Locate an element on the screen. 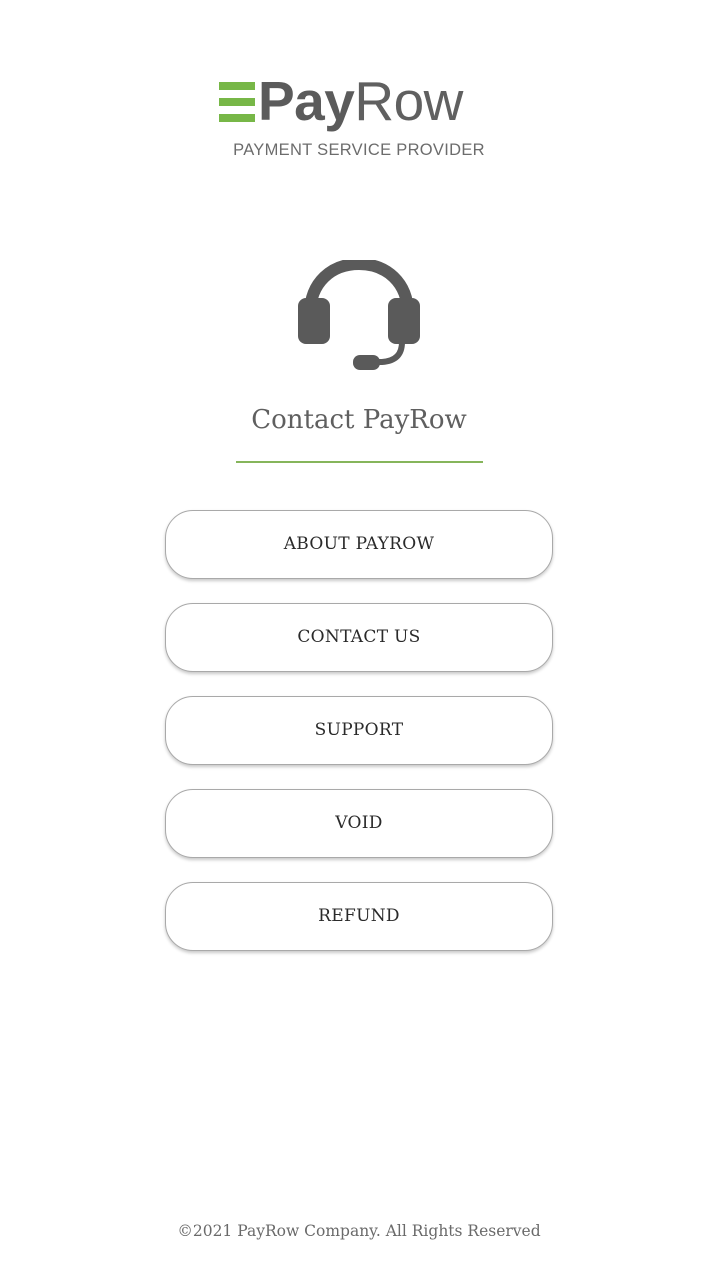 This screenshot has height=1275, width=718. refund-button: REFUND is located at coordinates (359, 916).